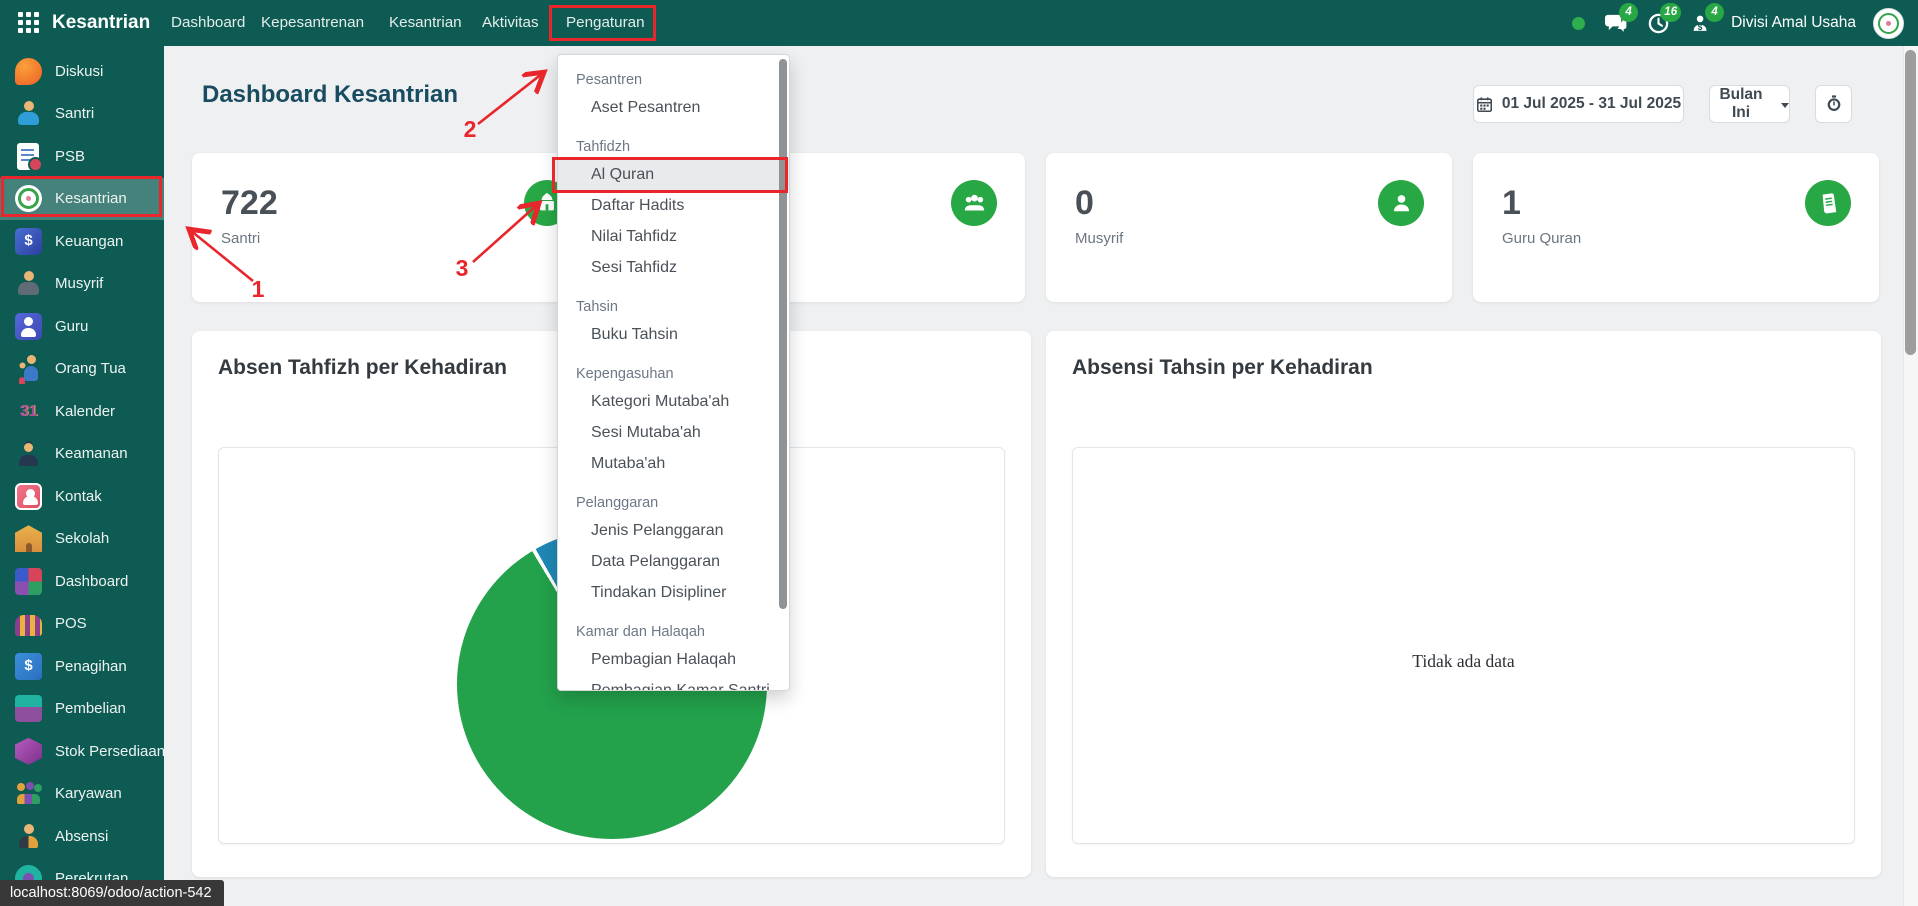 Image resolution: width=1918 pixels, height=906 pixels. I want to click on sidebar-item-keuangan: Keuangan, so click(82, 241).